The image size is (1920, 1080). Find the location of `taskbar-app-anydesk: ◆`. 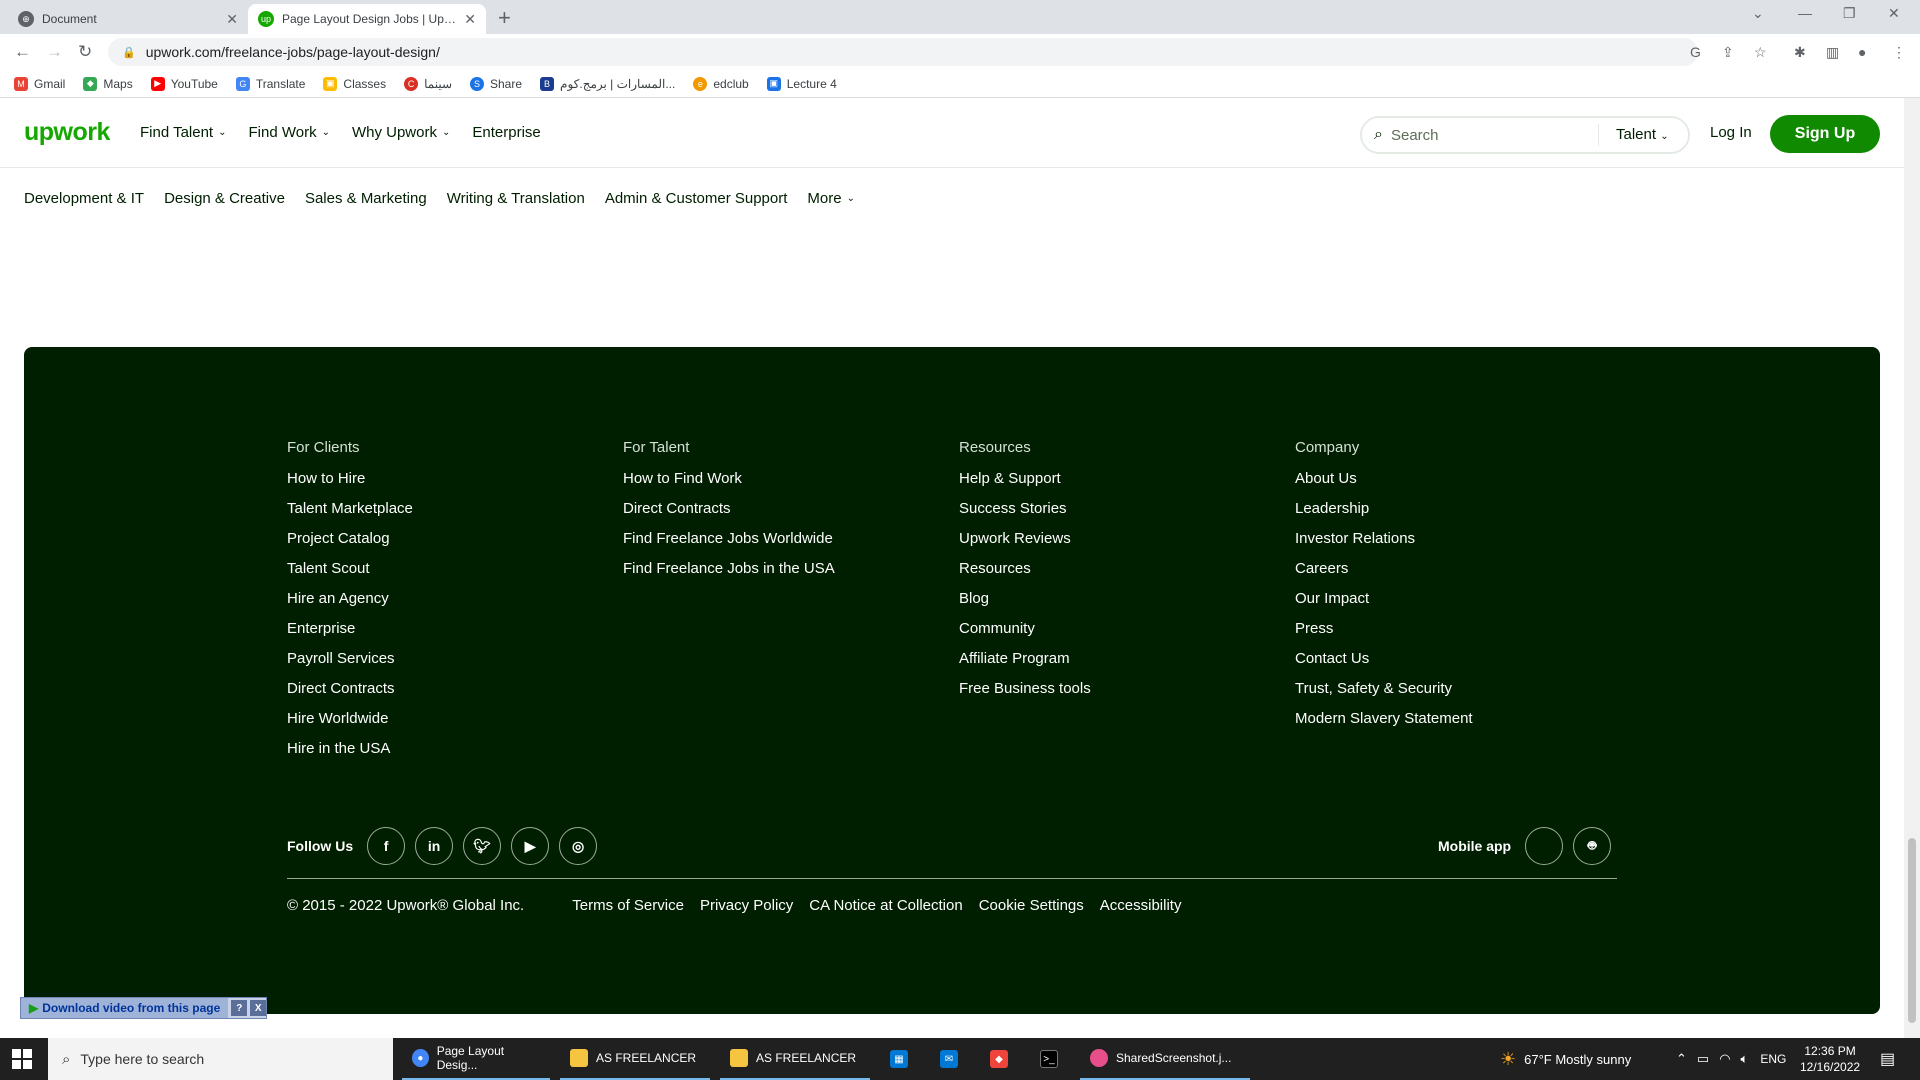

taskbar-app-anydesk: ◆ is located at coordinates (1003, 1059).